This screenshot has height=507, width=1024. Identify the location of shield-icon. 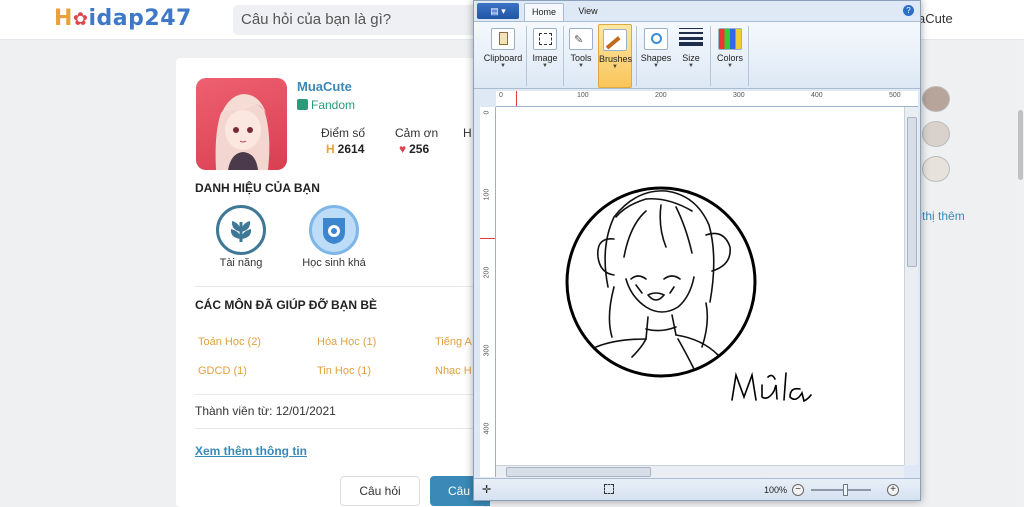
(334, 231).